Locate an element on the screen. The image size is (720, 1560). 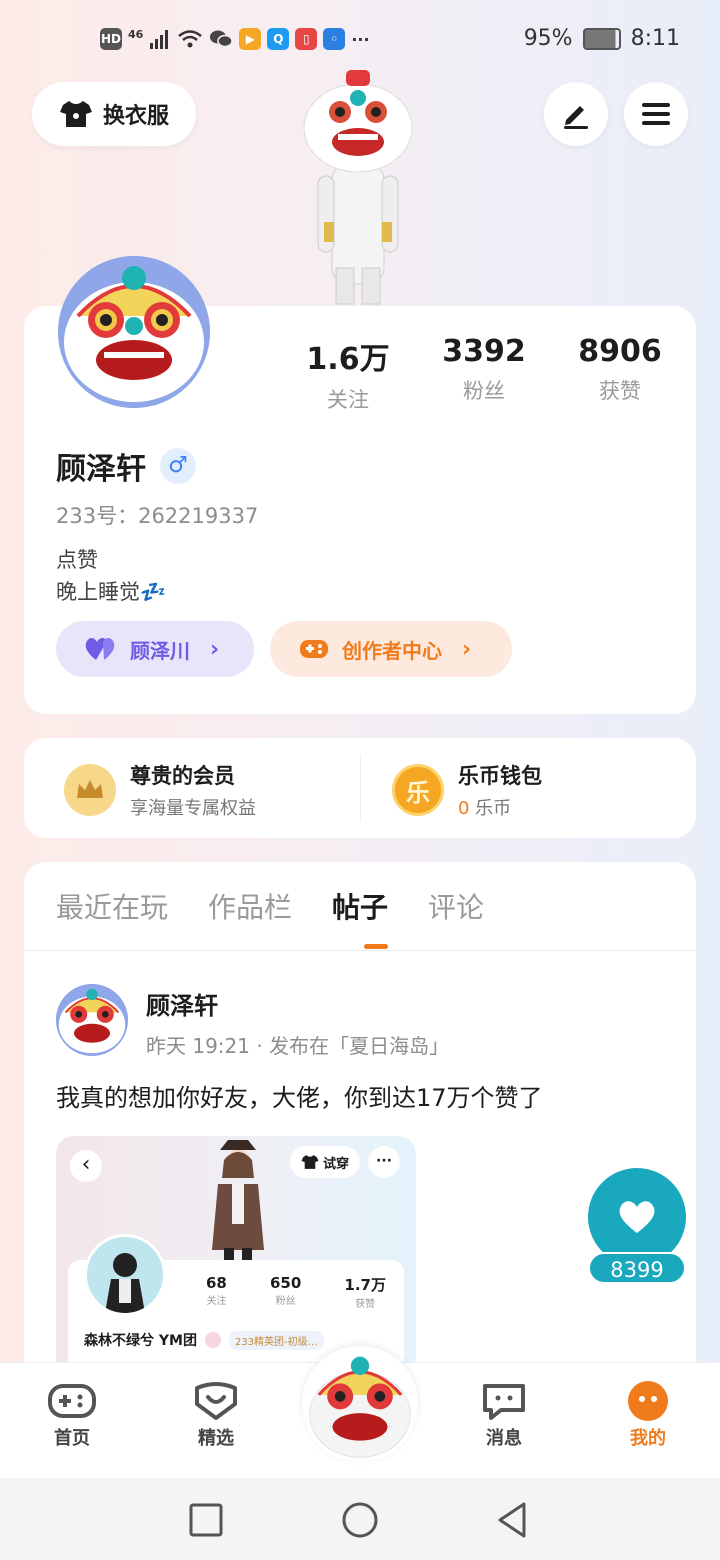
active-tab-indicator is located at coordinates (376, 946).